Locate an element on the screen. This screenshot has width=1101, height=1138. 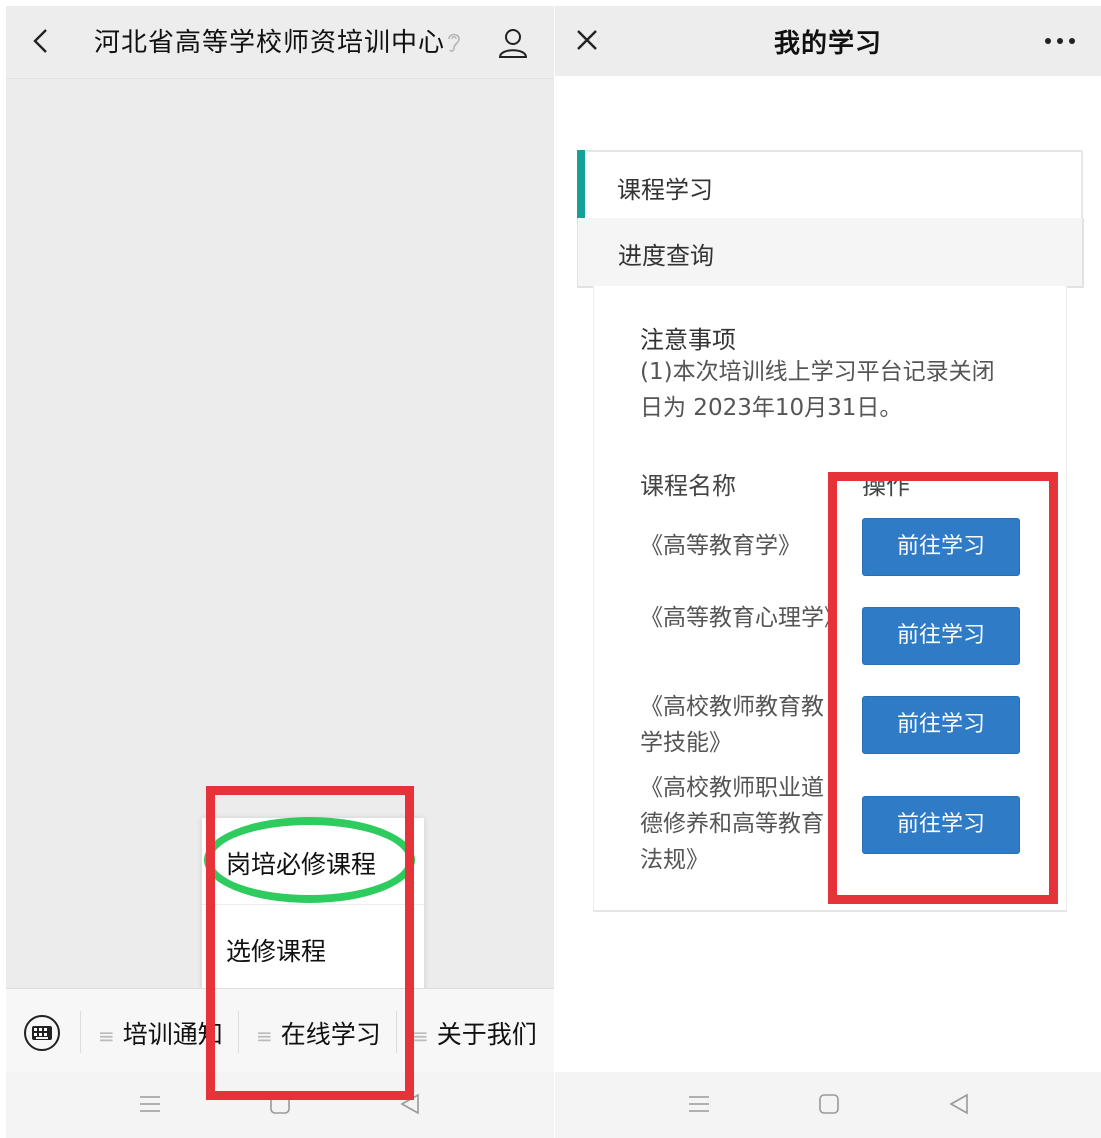
notice-title: 注意事项 is located at coordinates (688, 340).